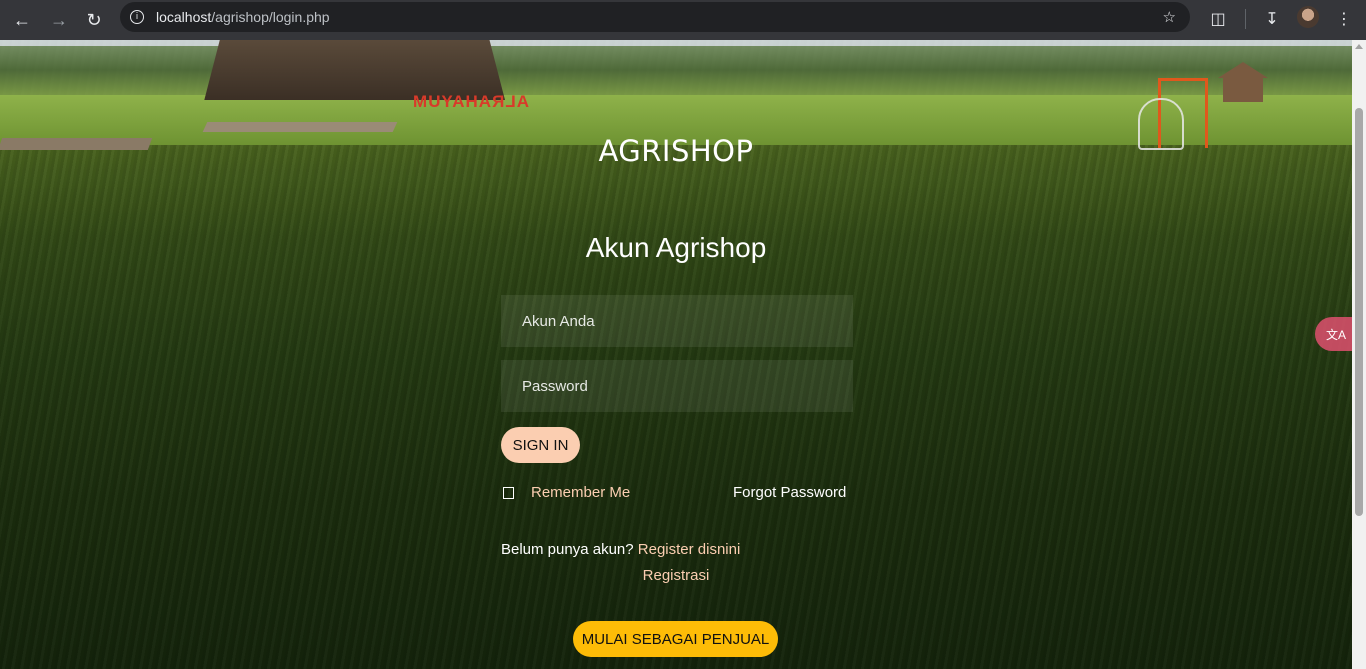 The image size is (1366, 669). What do you see at coordinates (1333, 334) in the screenshot?
I see `translate-icon: 文A` at bounding box center [1333, 334].